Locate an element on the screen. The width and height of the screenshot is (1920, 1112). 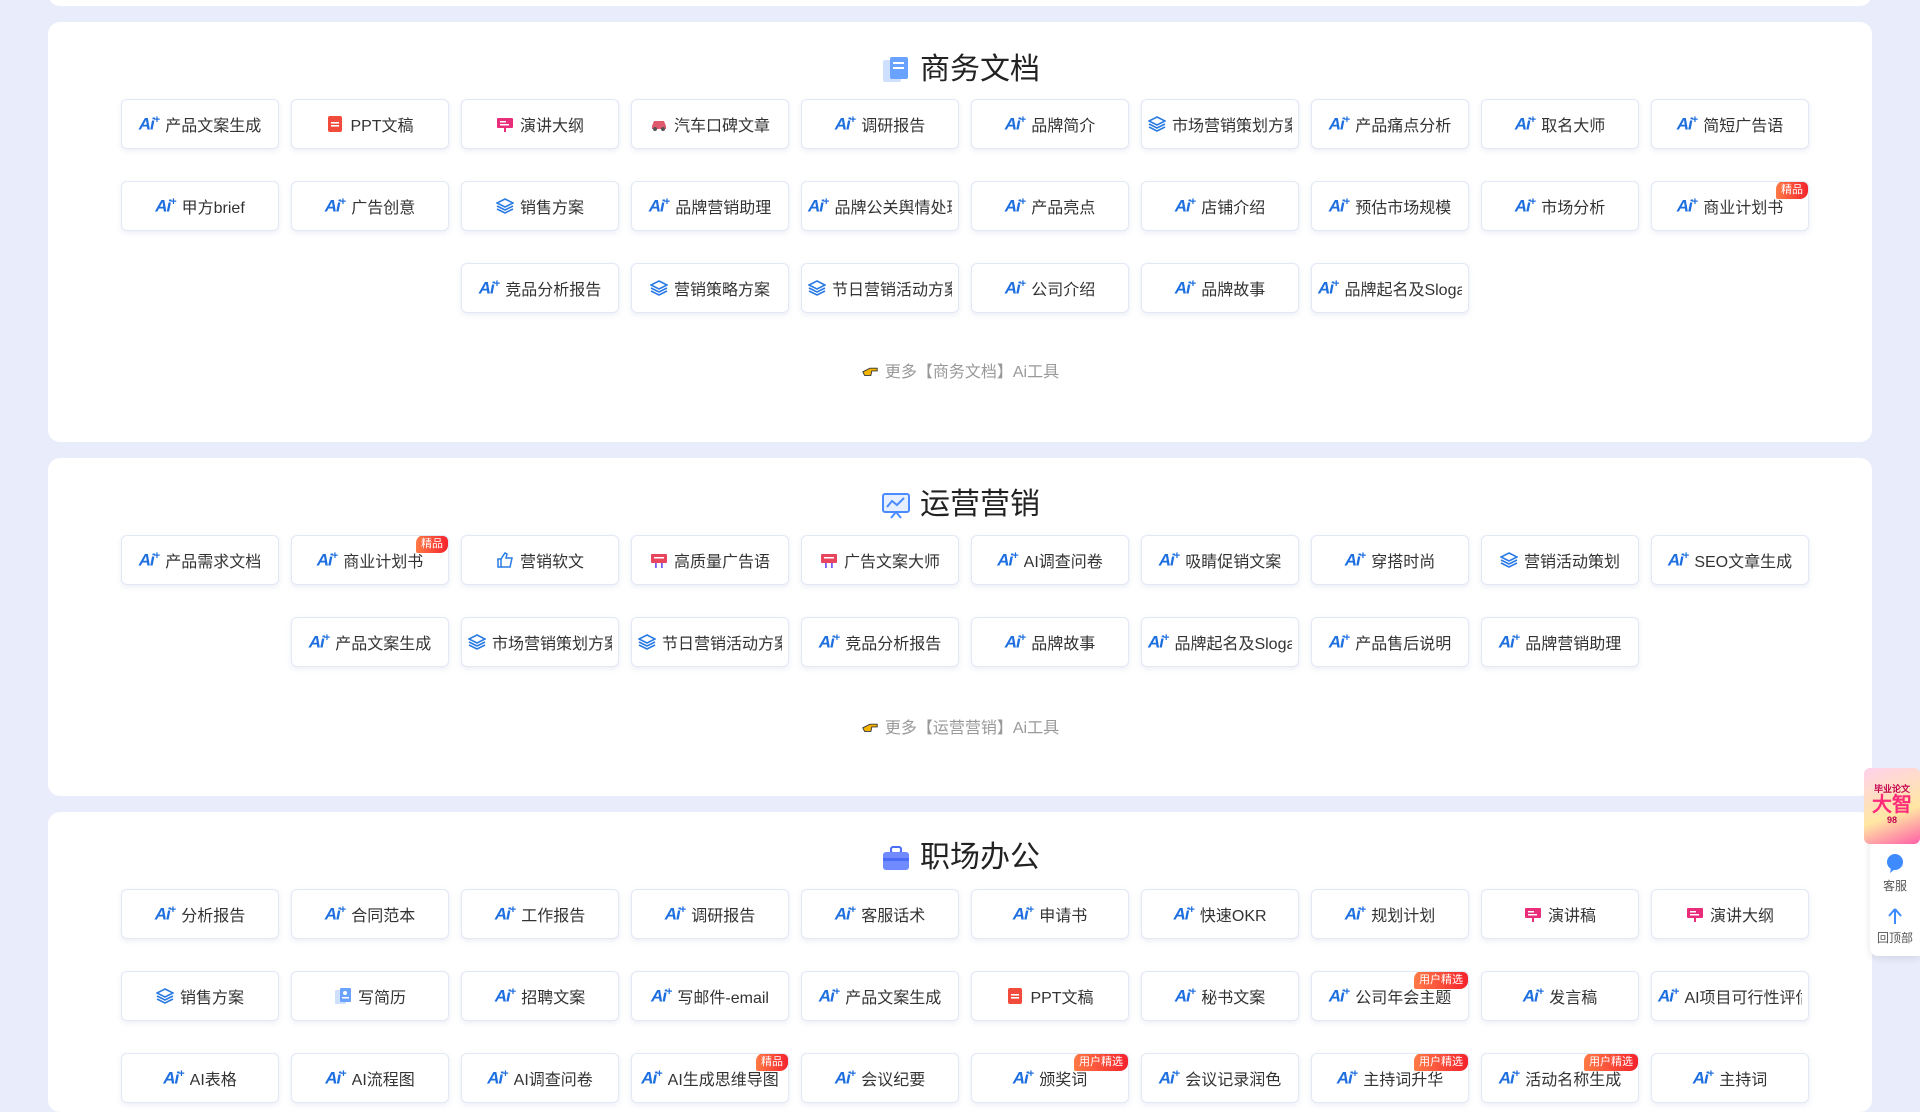
tool-card: Ai+ 产品亮点 is located at coordinates (1050, 206).